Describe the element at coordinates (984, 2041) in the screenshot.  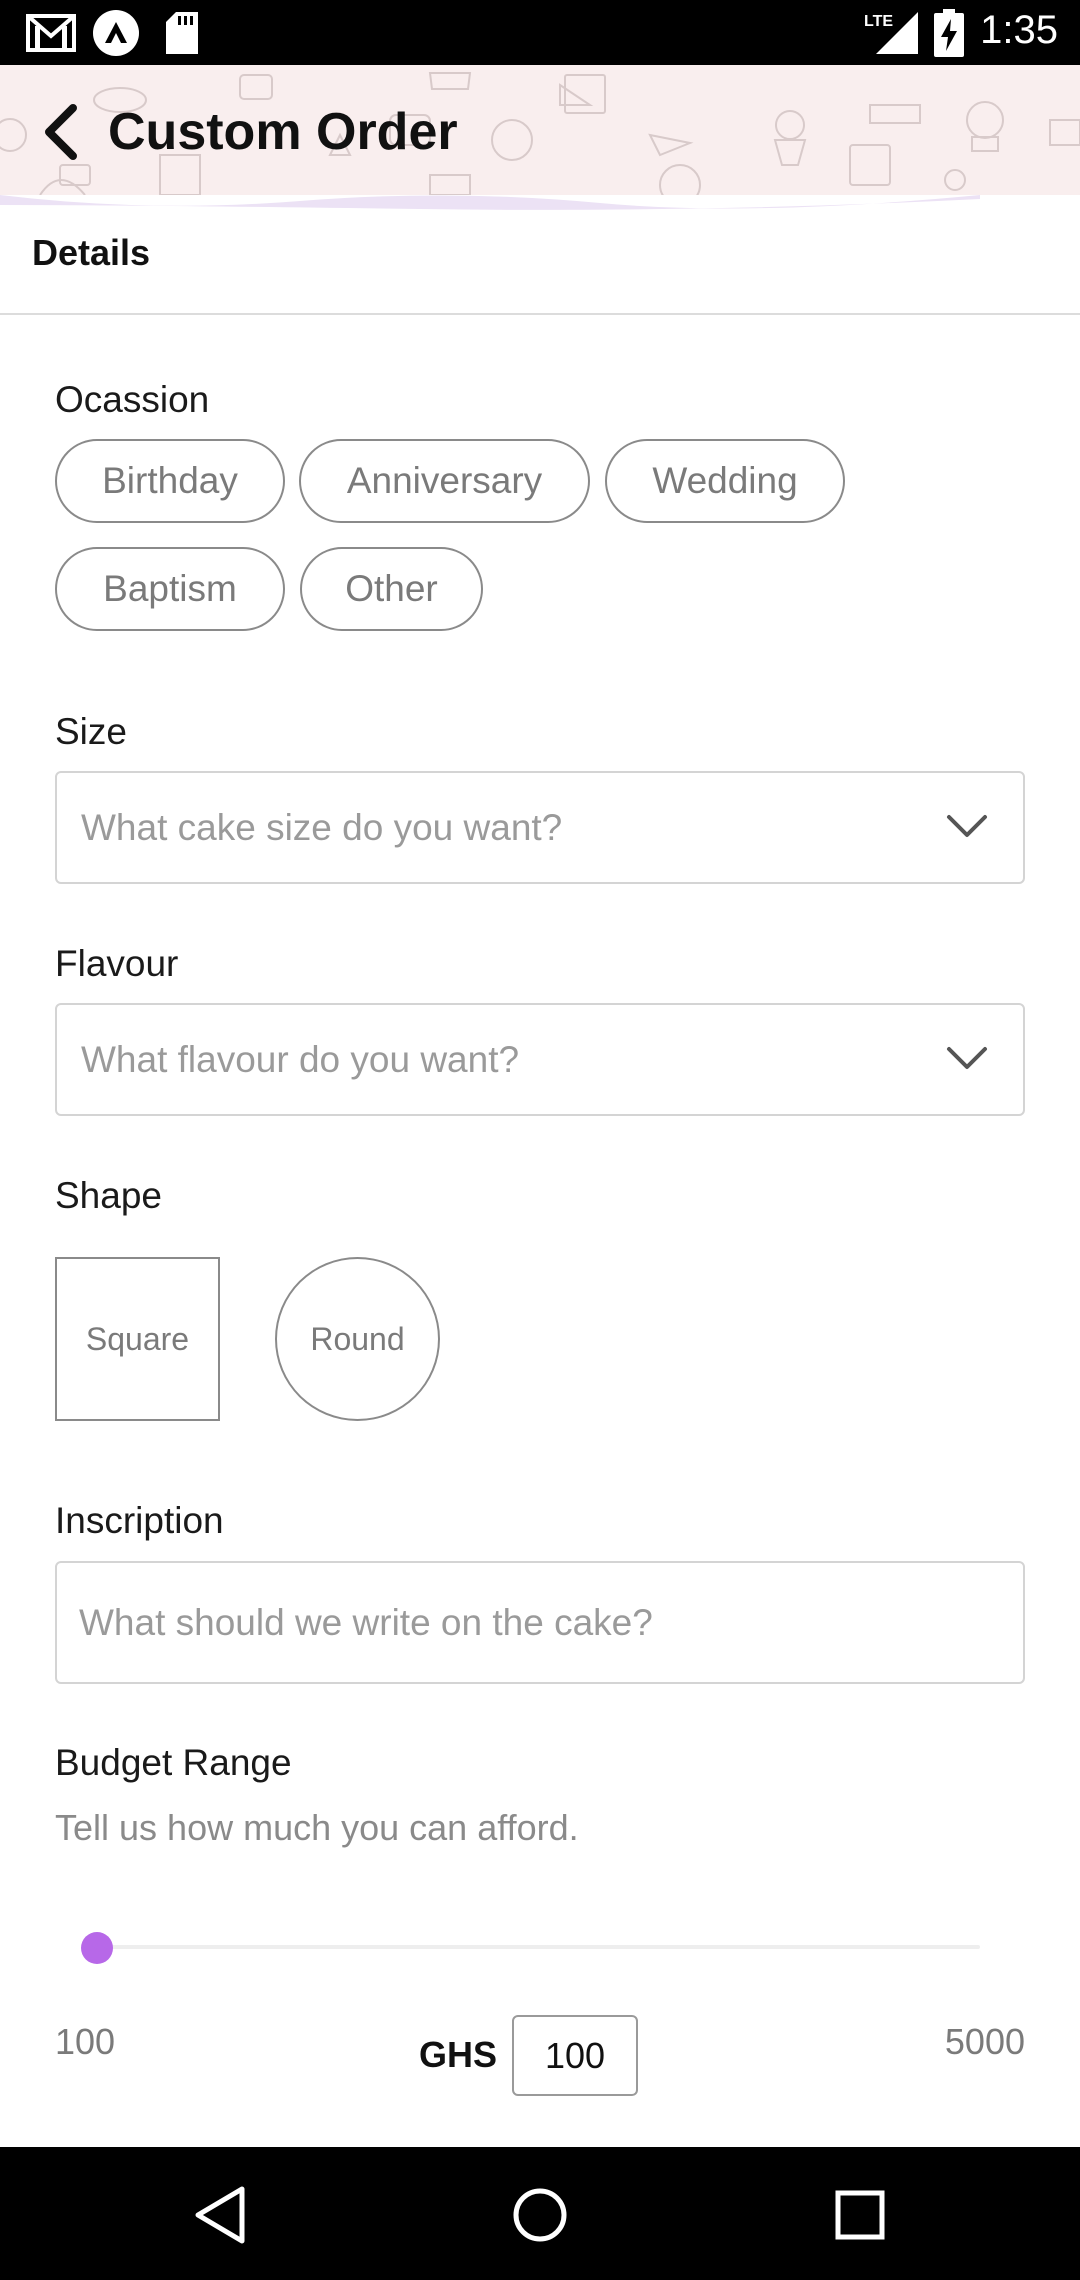
I see `budget-max-value: 5000` at that location.